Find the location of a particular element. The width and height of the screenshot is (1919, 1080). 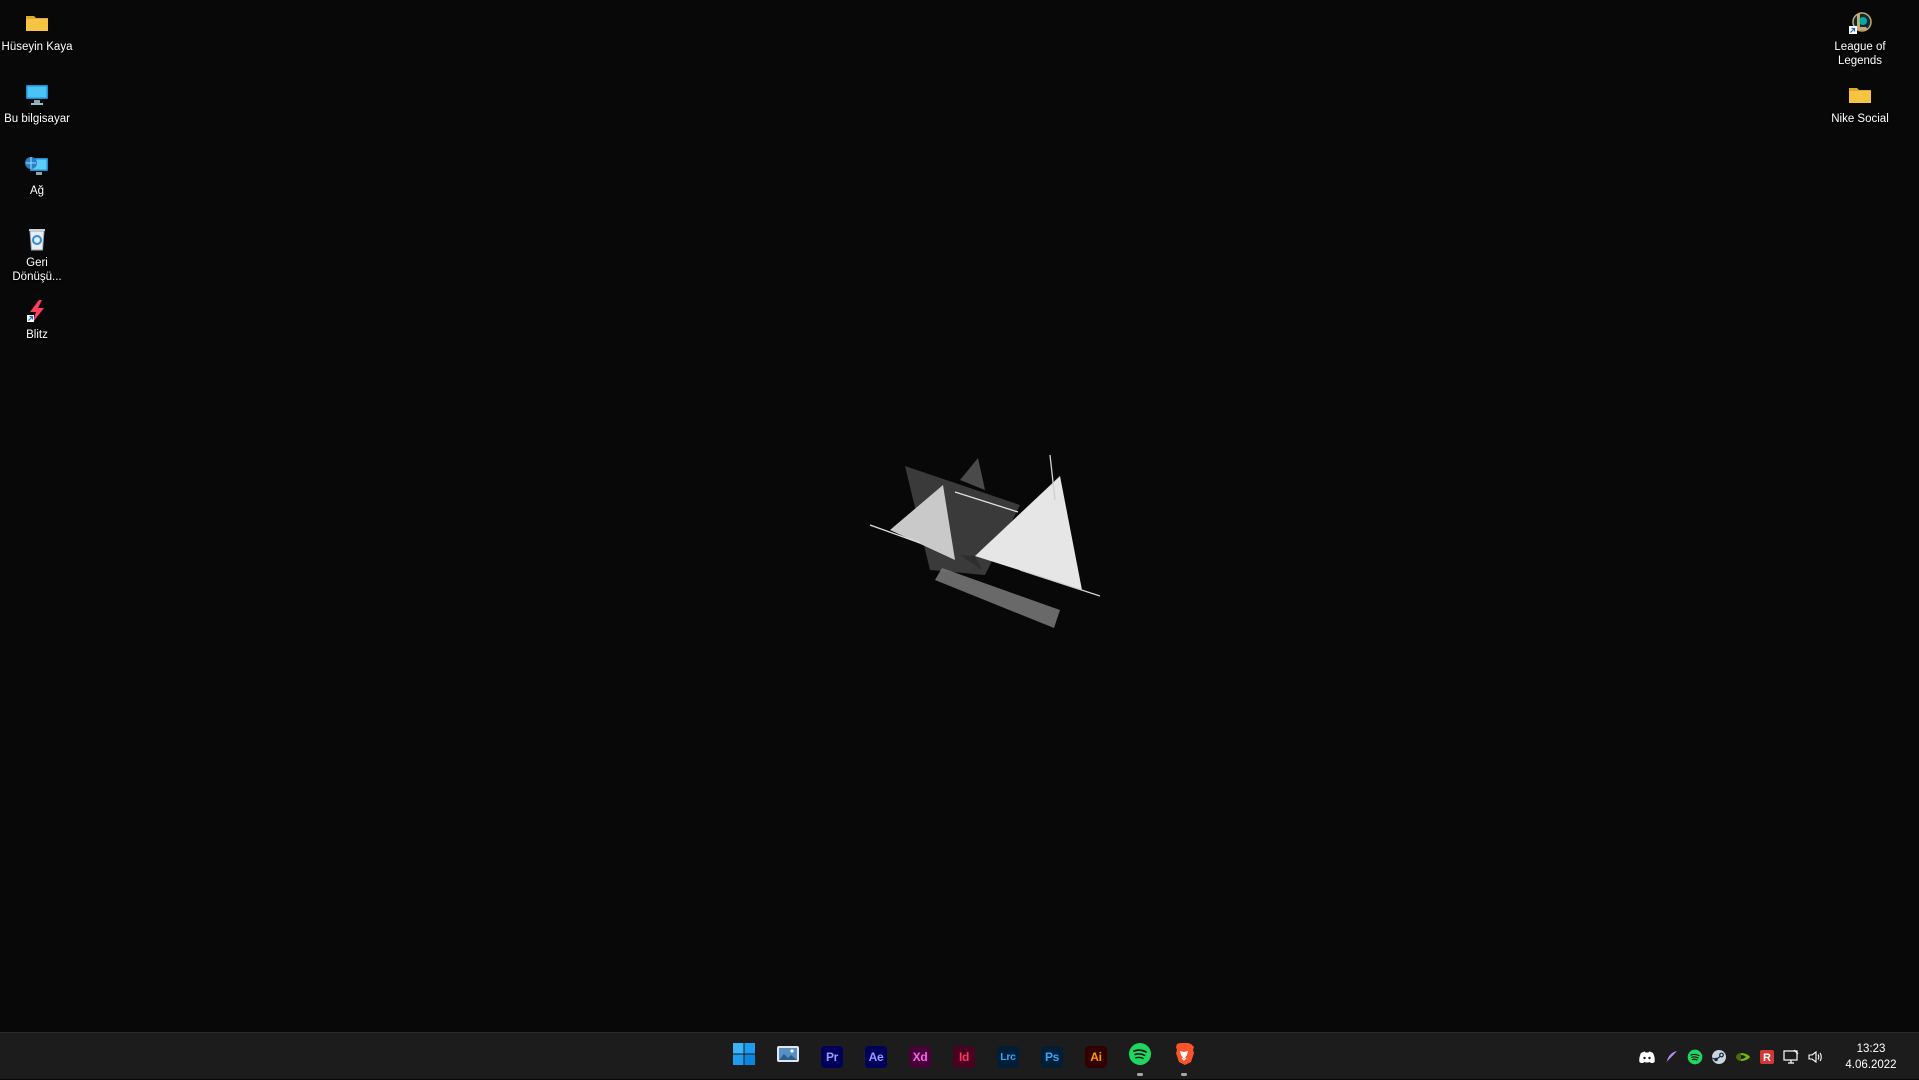

desktop-icon-huseyin-kaya: Hüseyin Kaya is located at coordinates (37, 29).